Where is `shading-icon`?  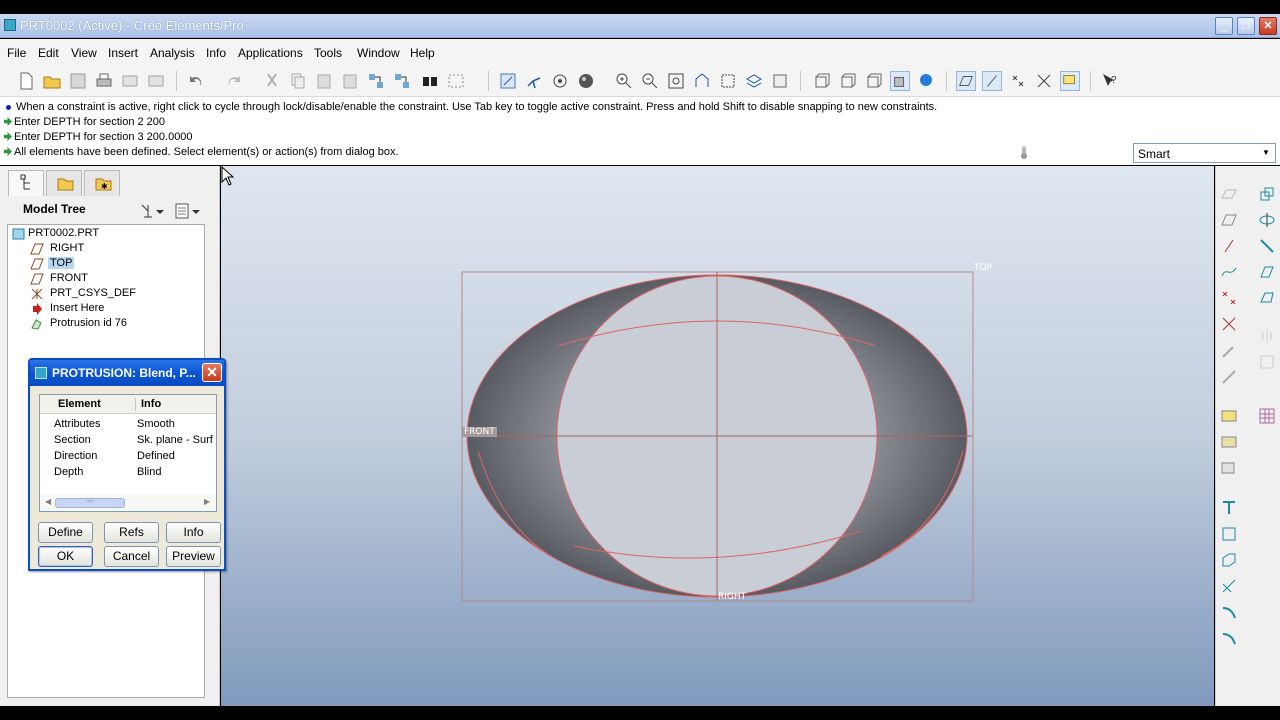 shading-icon is located at coordinates (900, 81).